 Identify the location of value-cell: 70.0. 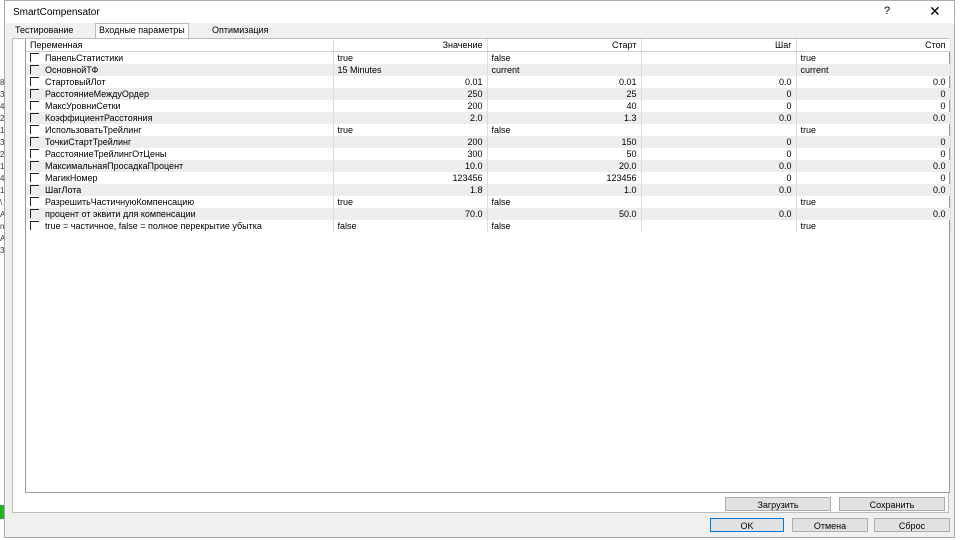
(410, 214).